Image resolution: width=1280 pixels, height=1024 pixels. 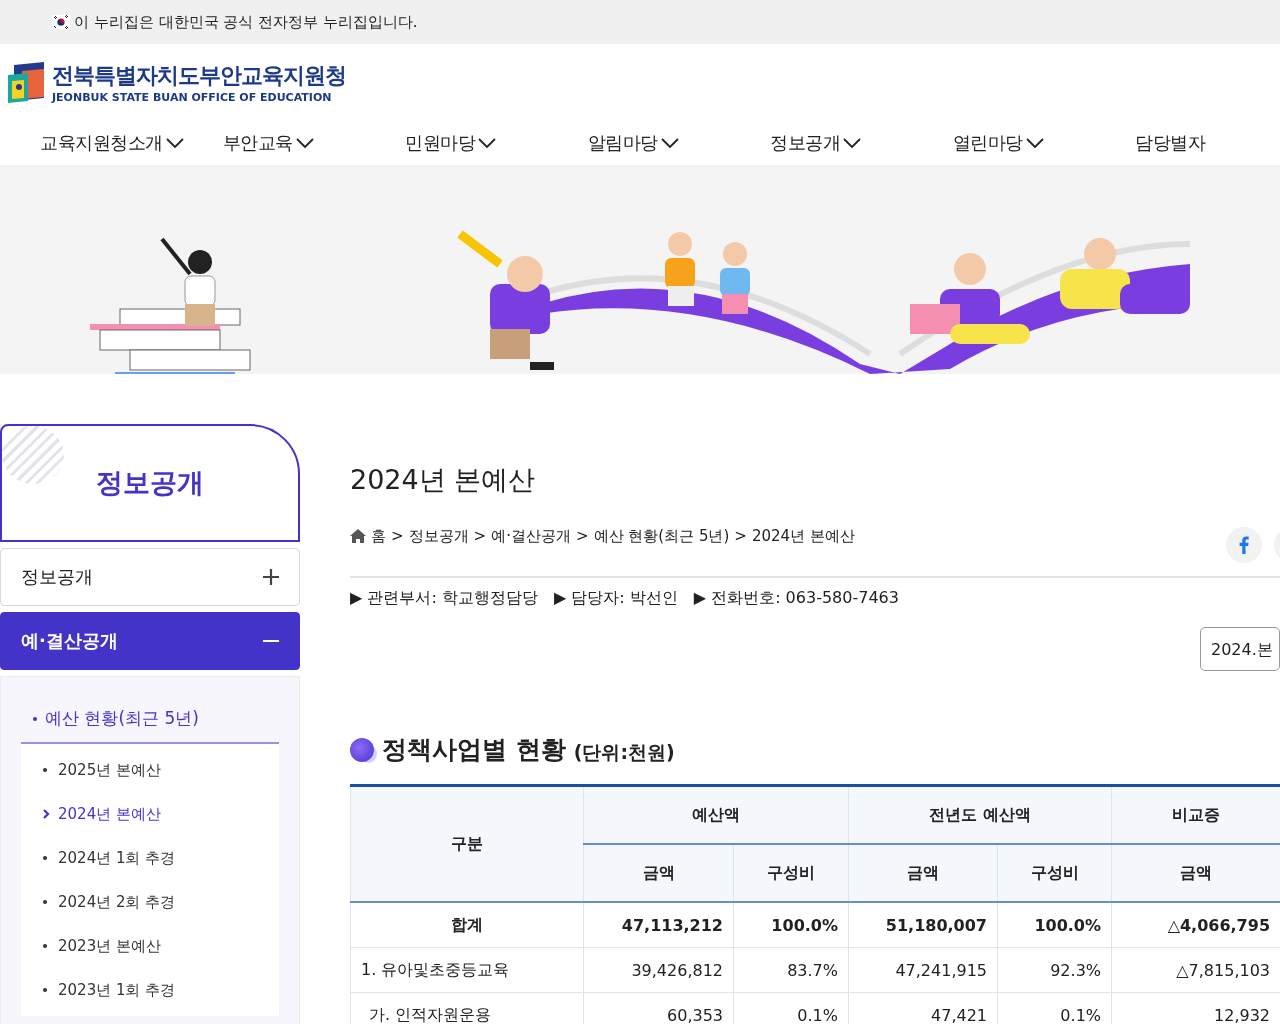 I want to click on facebook-icon, so click(x=1244, y=545).